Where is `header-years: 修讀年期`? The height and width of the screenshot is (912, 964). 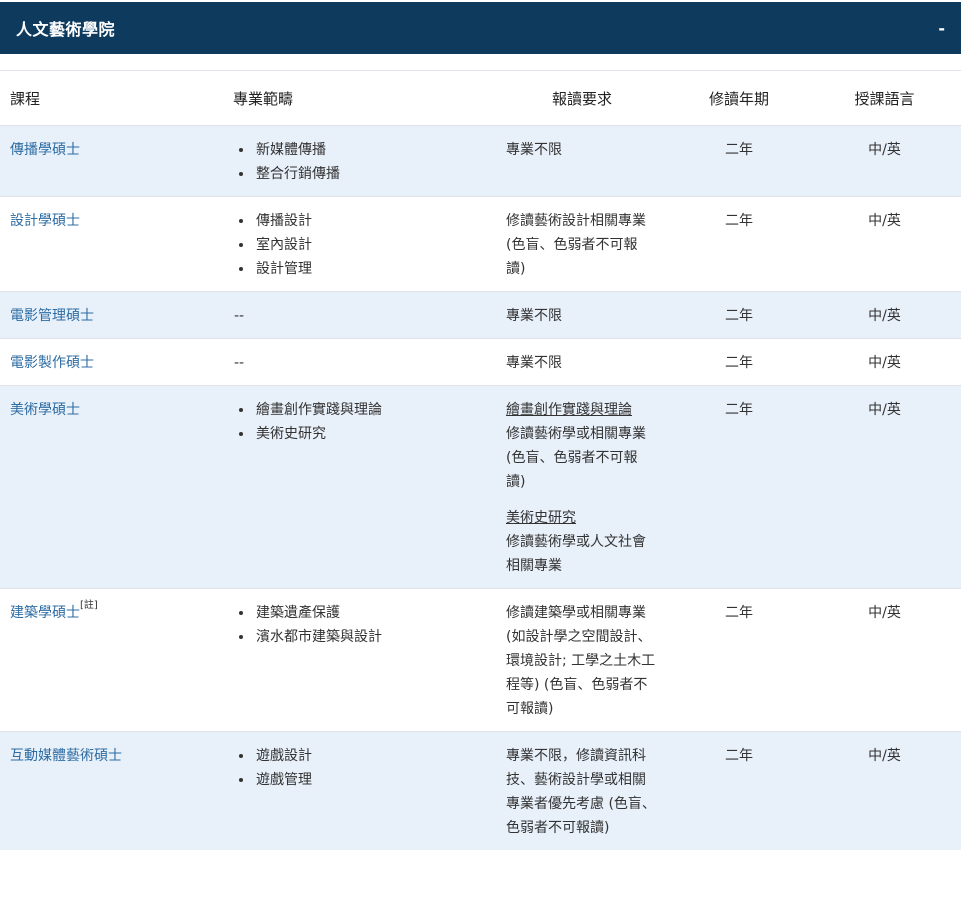
header-years: 修讀年期 is located at coordinates (739, 98).